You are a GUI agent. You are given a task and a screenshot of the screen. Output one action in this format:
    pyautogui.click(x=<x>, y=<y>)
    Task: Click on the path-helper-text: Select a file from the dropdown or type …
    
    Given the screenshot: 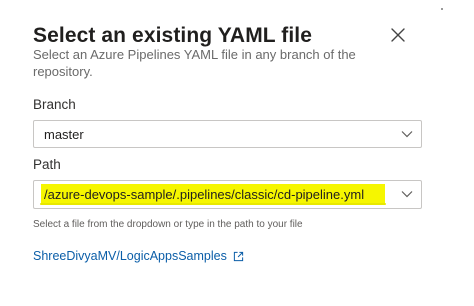 What is the action you would take?
    pyautogui.click(x=168, y=224)
    